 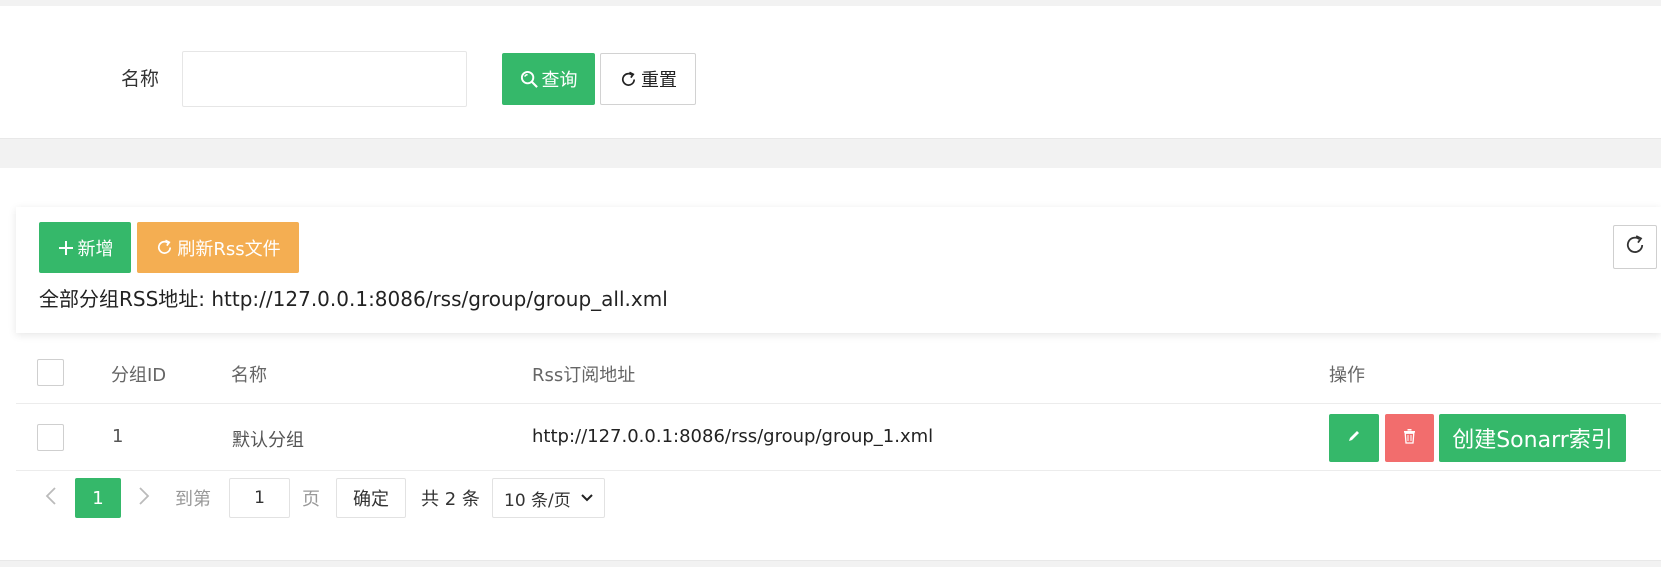 I want to click on current-page-button: 1, so click(x=98, y=498).